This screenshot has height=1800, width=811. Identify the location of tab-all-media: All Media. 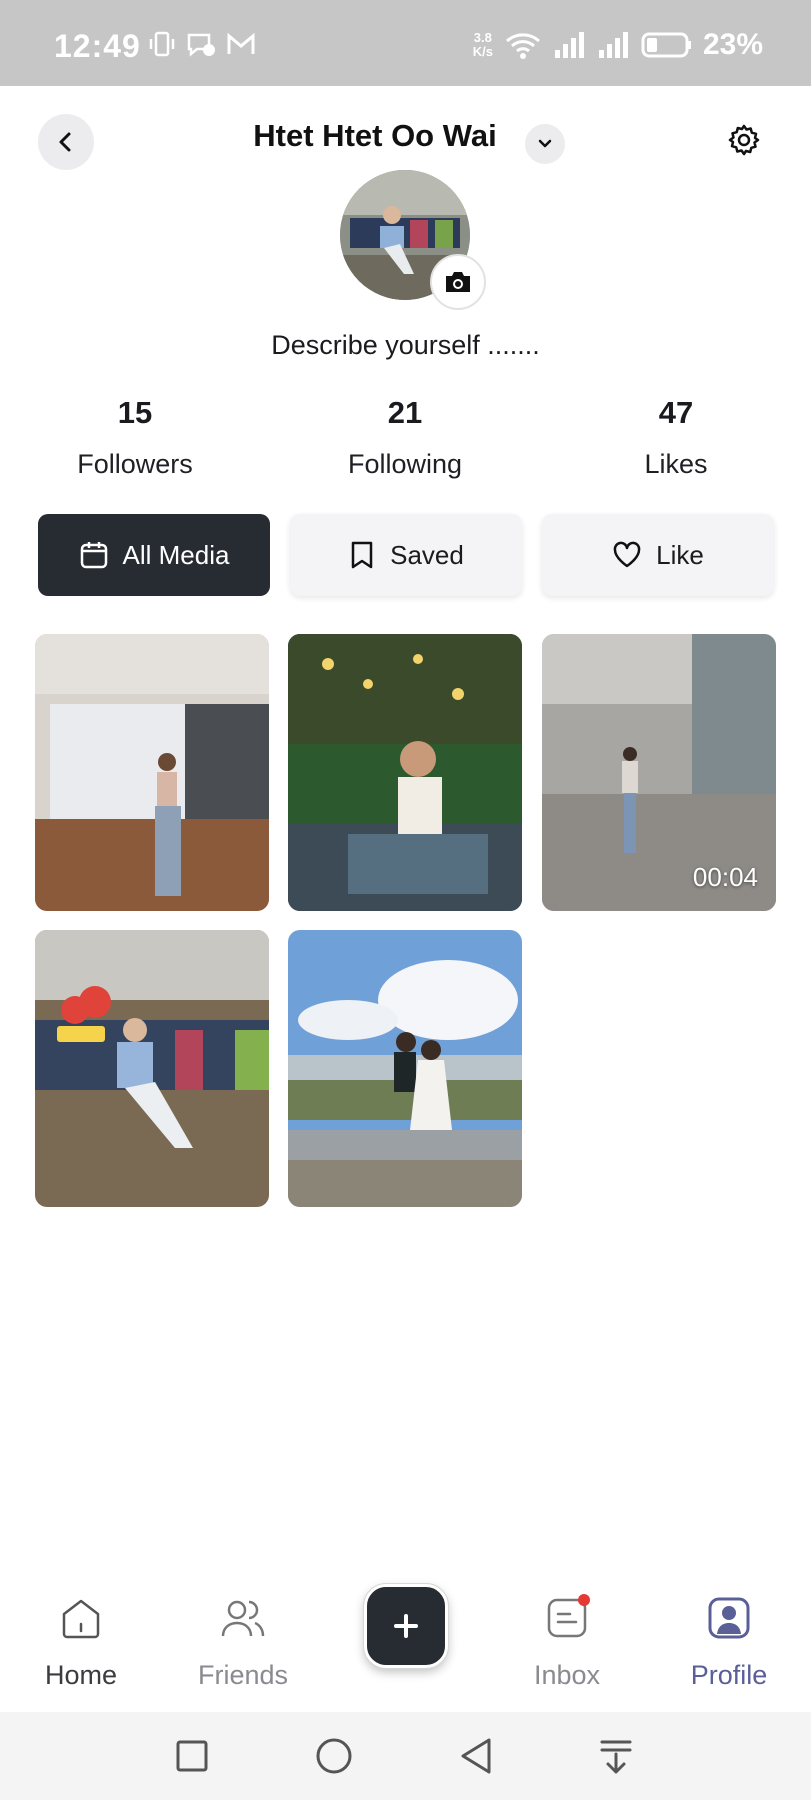
(154, 555).